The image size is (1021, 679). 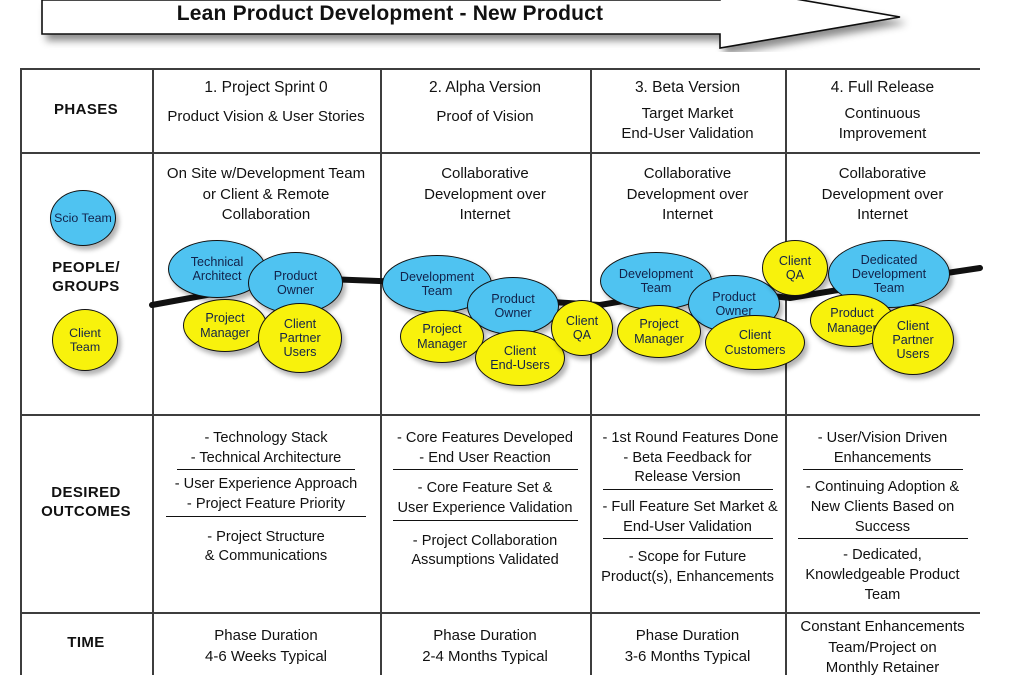 I want to click on bubble-technical-architect-line1: Technical, so click(x=217, y=261).